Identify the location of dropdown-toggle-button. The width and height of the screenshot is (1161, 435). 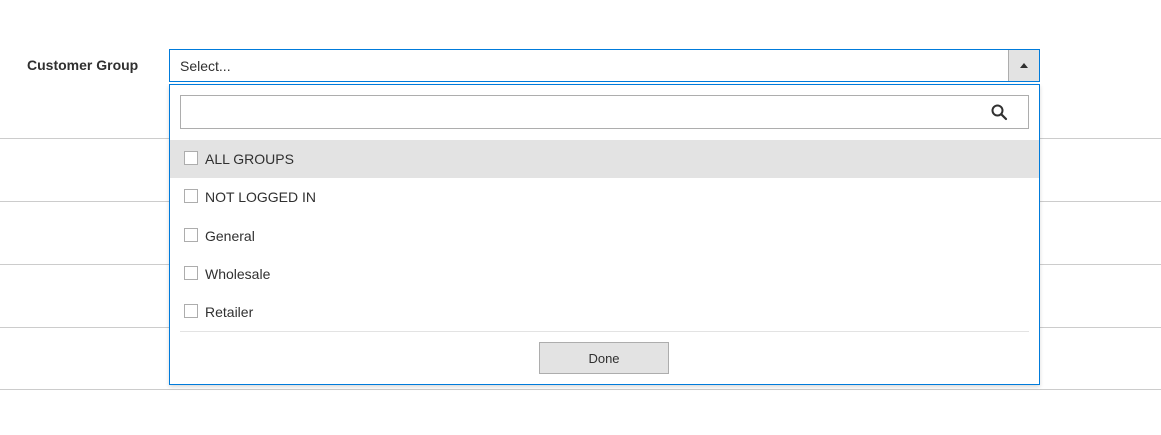
(1023, 65).